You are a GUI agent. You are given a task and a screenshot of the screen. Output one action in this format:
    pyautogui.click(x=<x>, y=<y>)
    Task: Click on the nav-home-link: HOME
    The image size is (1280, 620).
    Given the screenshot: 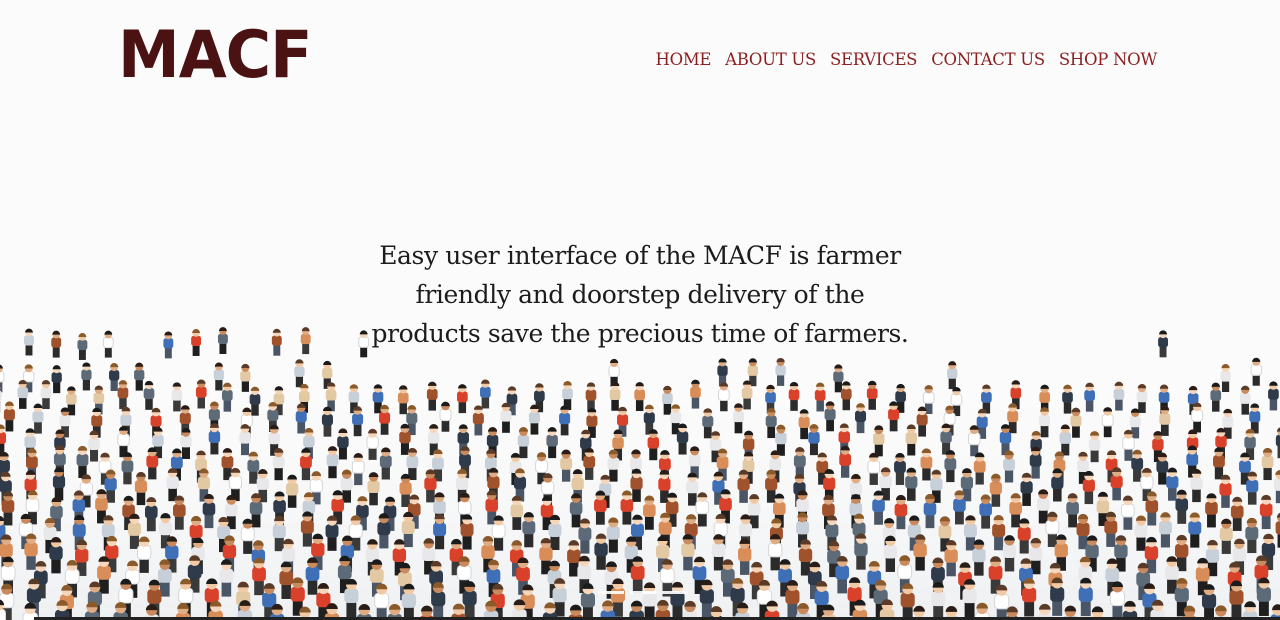 What is the action you would take?
    pyautogui.click(x=684, y=59)
    